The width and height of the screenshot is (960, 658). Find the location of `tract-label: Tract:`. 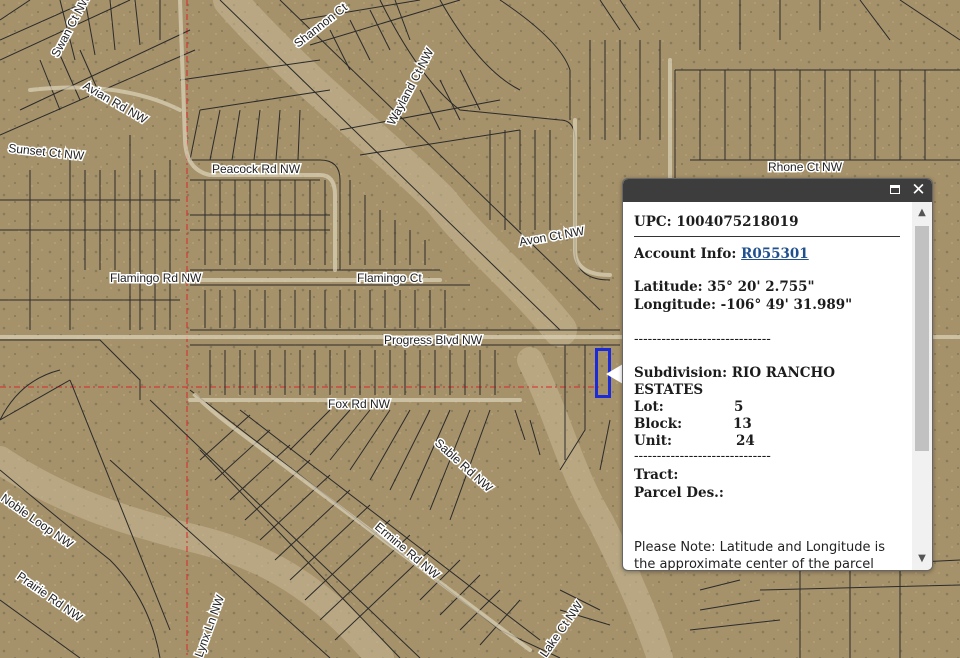

tract-label: Tract: is located at coordinates (656, 475).